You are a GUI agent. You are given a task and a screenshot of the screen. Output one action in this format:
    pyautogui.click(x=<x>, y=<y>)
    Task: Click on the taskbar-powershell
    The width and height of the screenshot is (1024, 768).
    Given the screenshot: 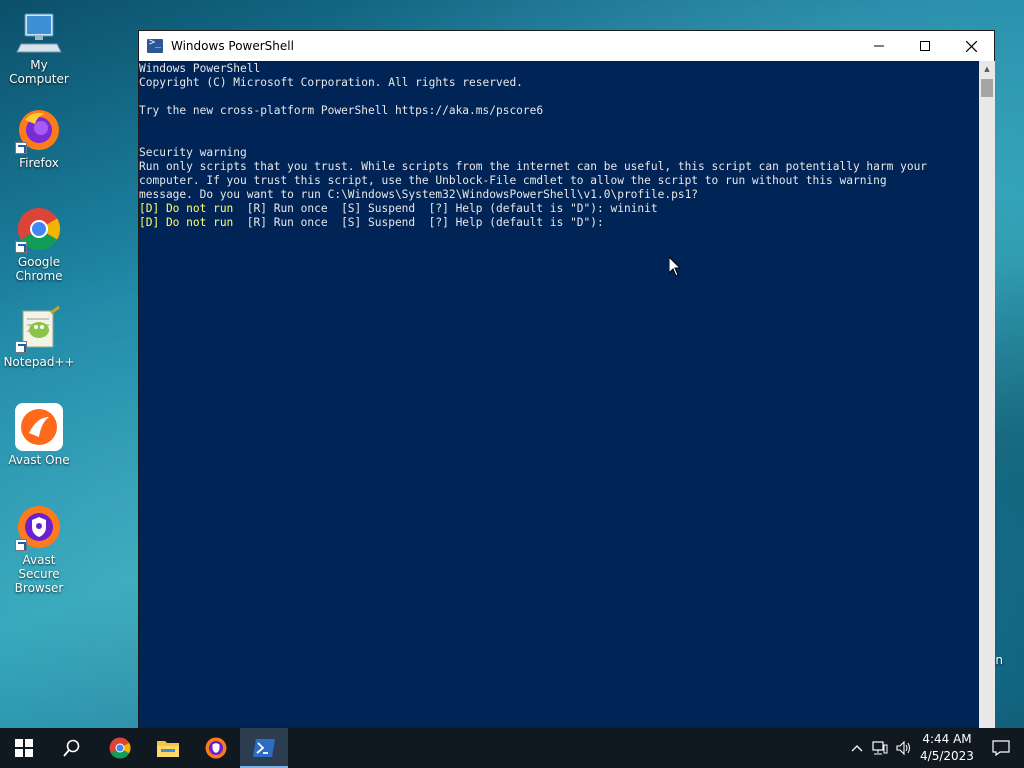 What is the action you would take?
    pyautogui.click(x=264, y=748)
    